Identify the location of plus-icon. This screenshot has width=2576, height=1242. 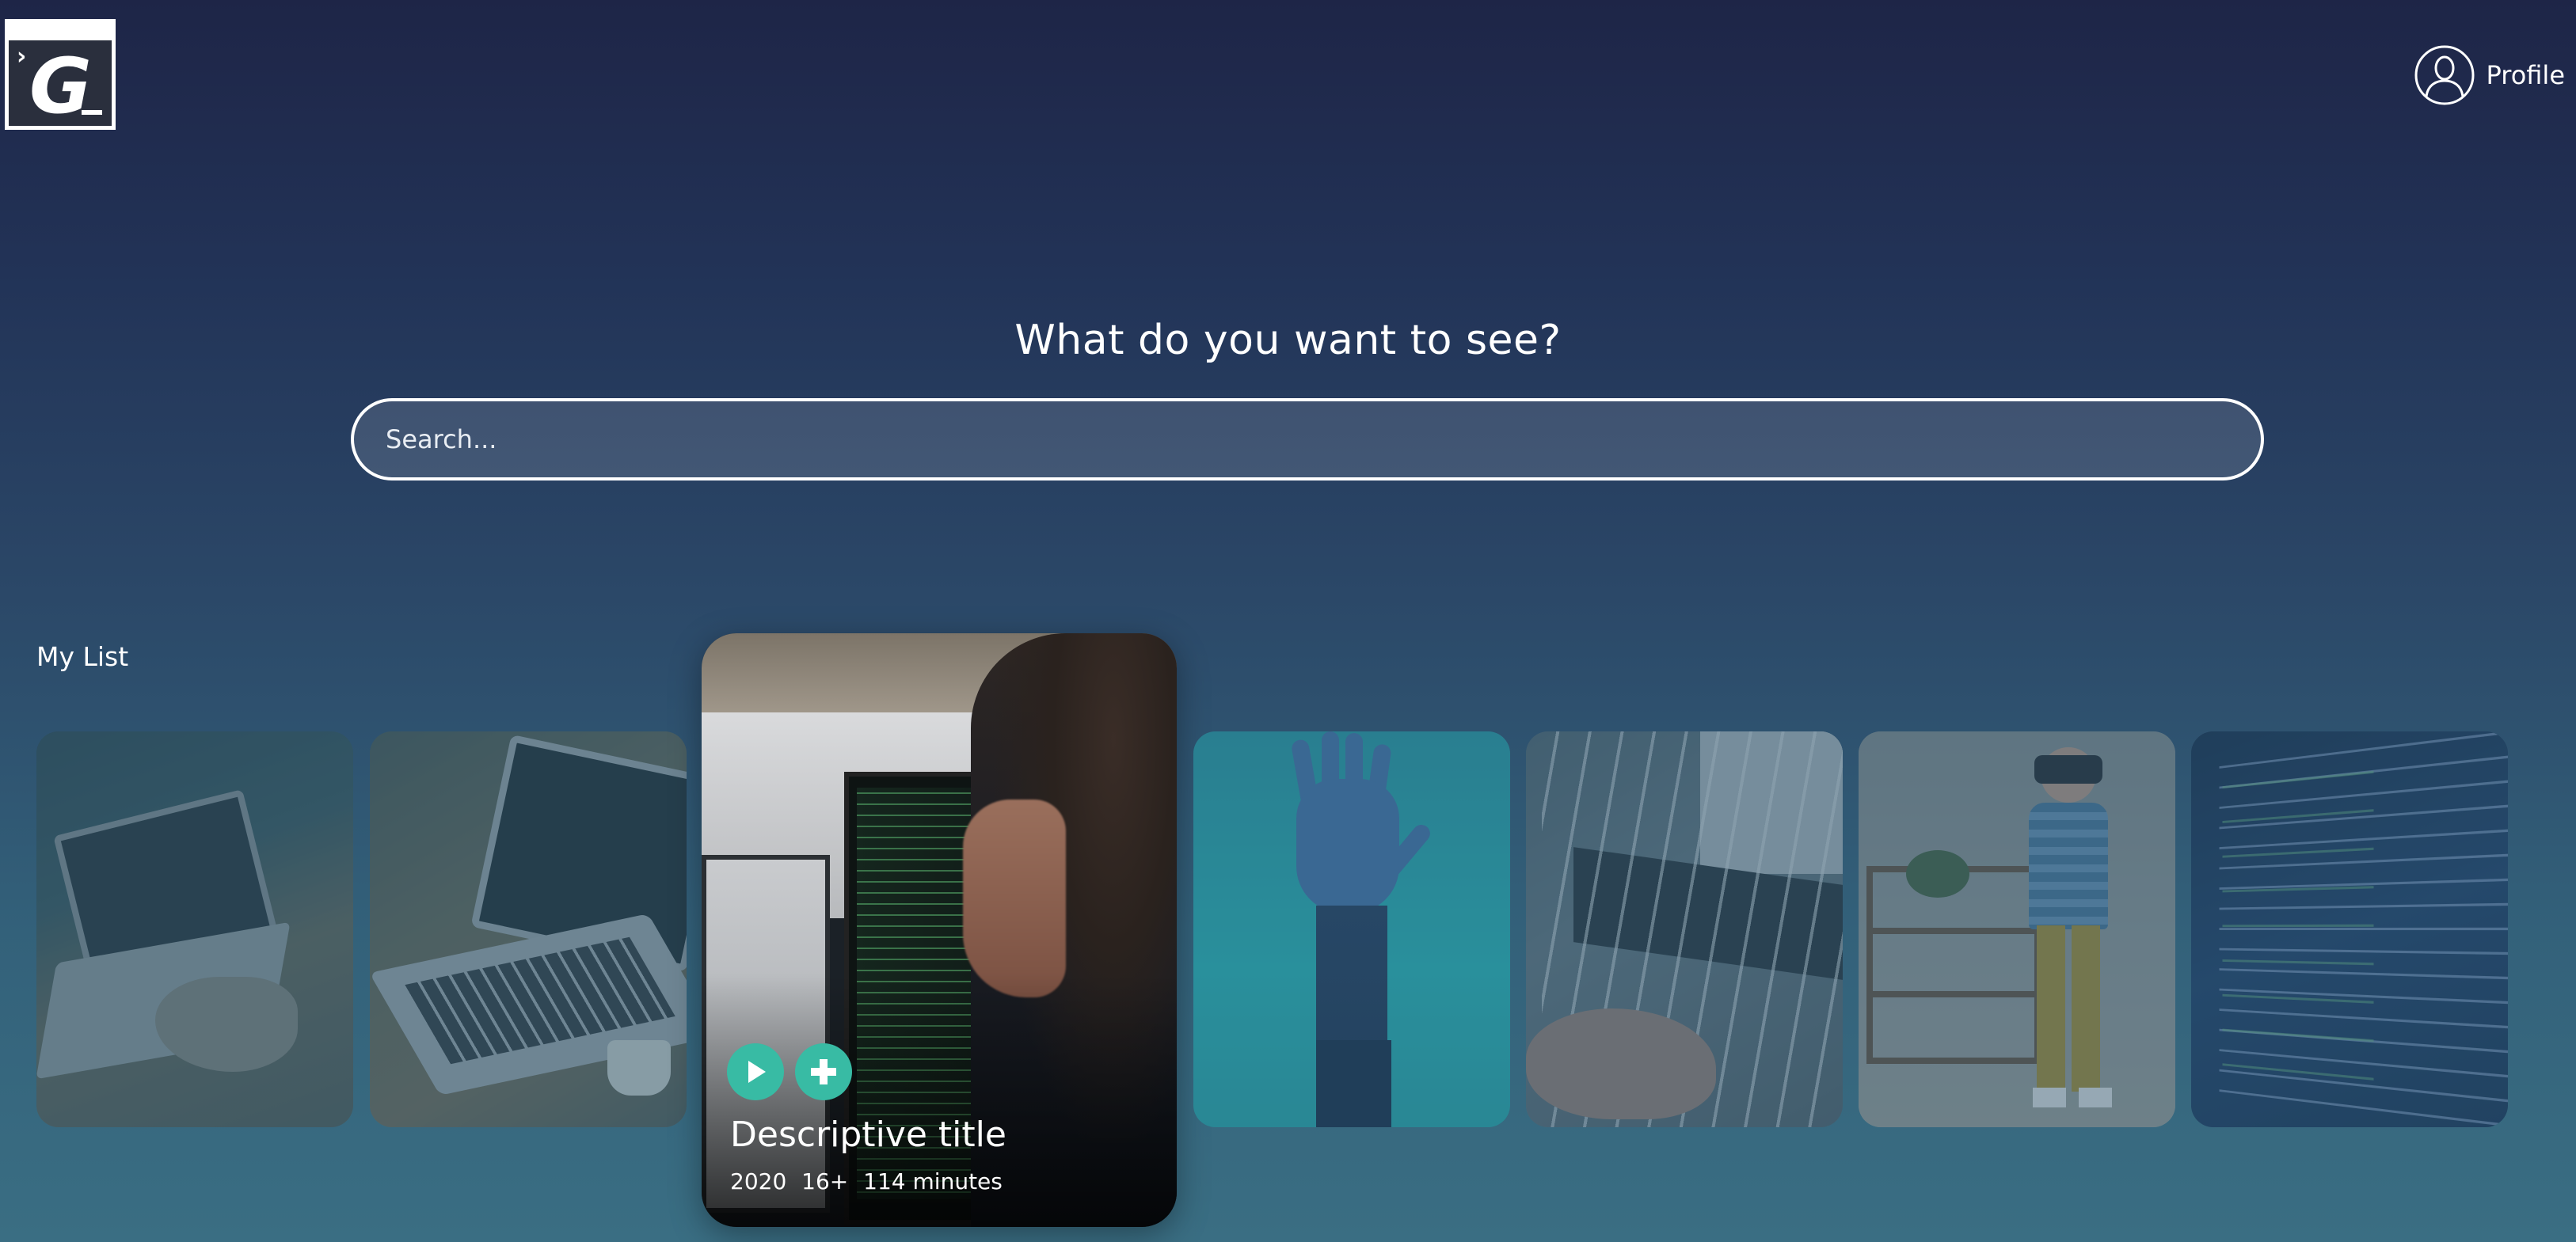
(823, 1071).